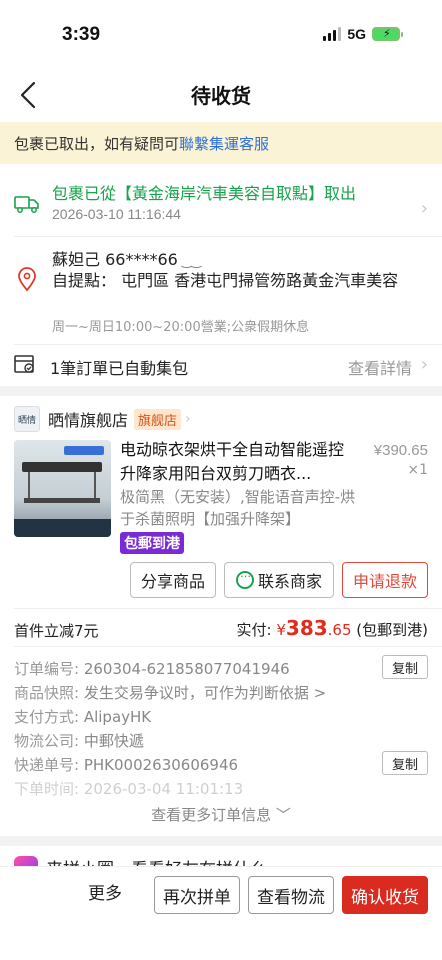  Describe the element at coordinates (221, 718) in the screenshot. I see `payment-method-row: 支付方式: AlipayHK` at that location.